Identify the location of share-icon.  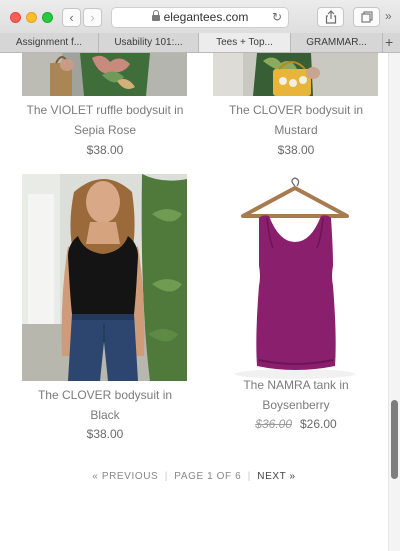
(330, 17).